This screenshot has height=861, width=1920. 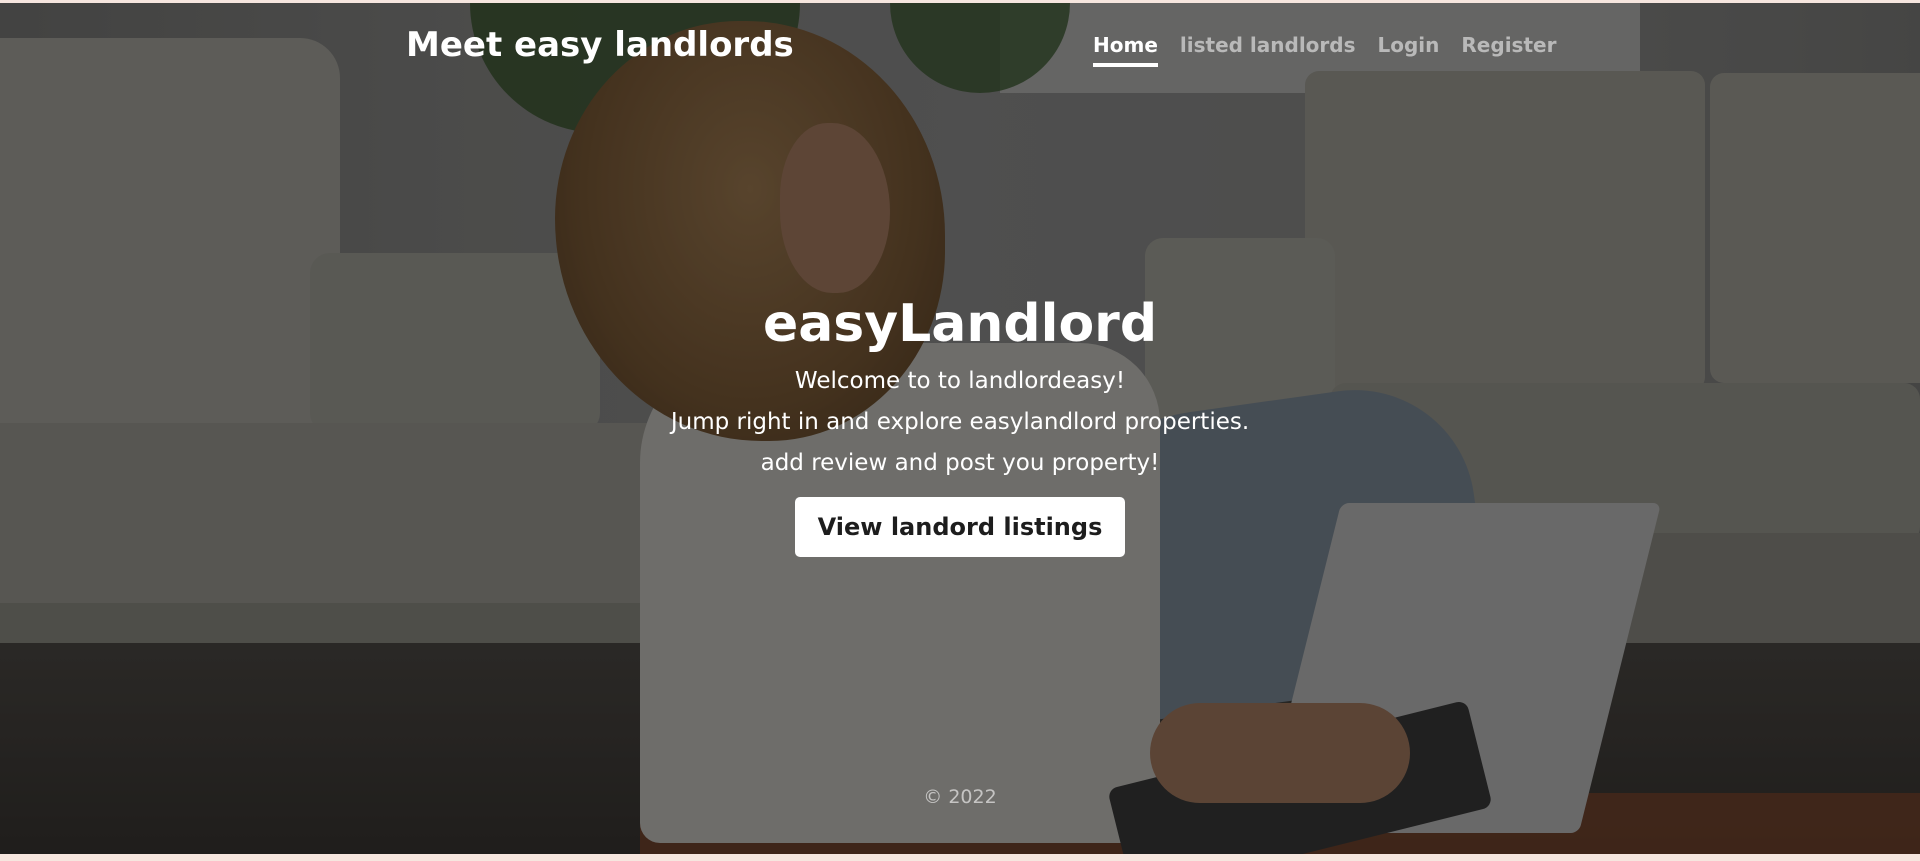 I want to click on nav-item-home: Home, so click(x=1125, y=50).